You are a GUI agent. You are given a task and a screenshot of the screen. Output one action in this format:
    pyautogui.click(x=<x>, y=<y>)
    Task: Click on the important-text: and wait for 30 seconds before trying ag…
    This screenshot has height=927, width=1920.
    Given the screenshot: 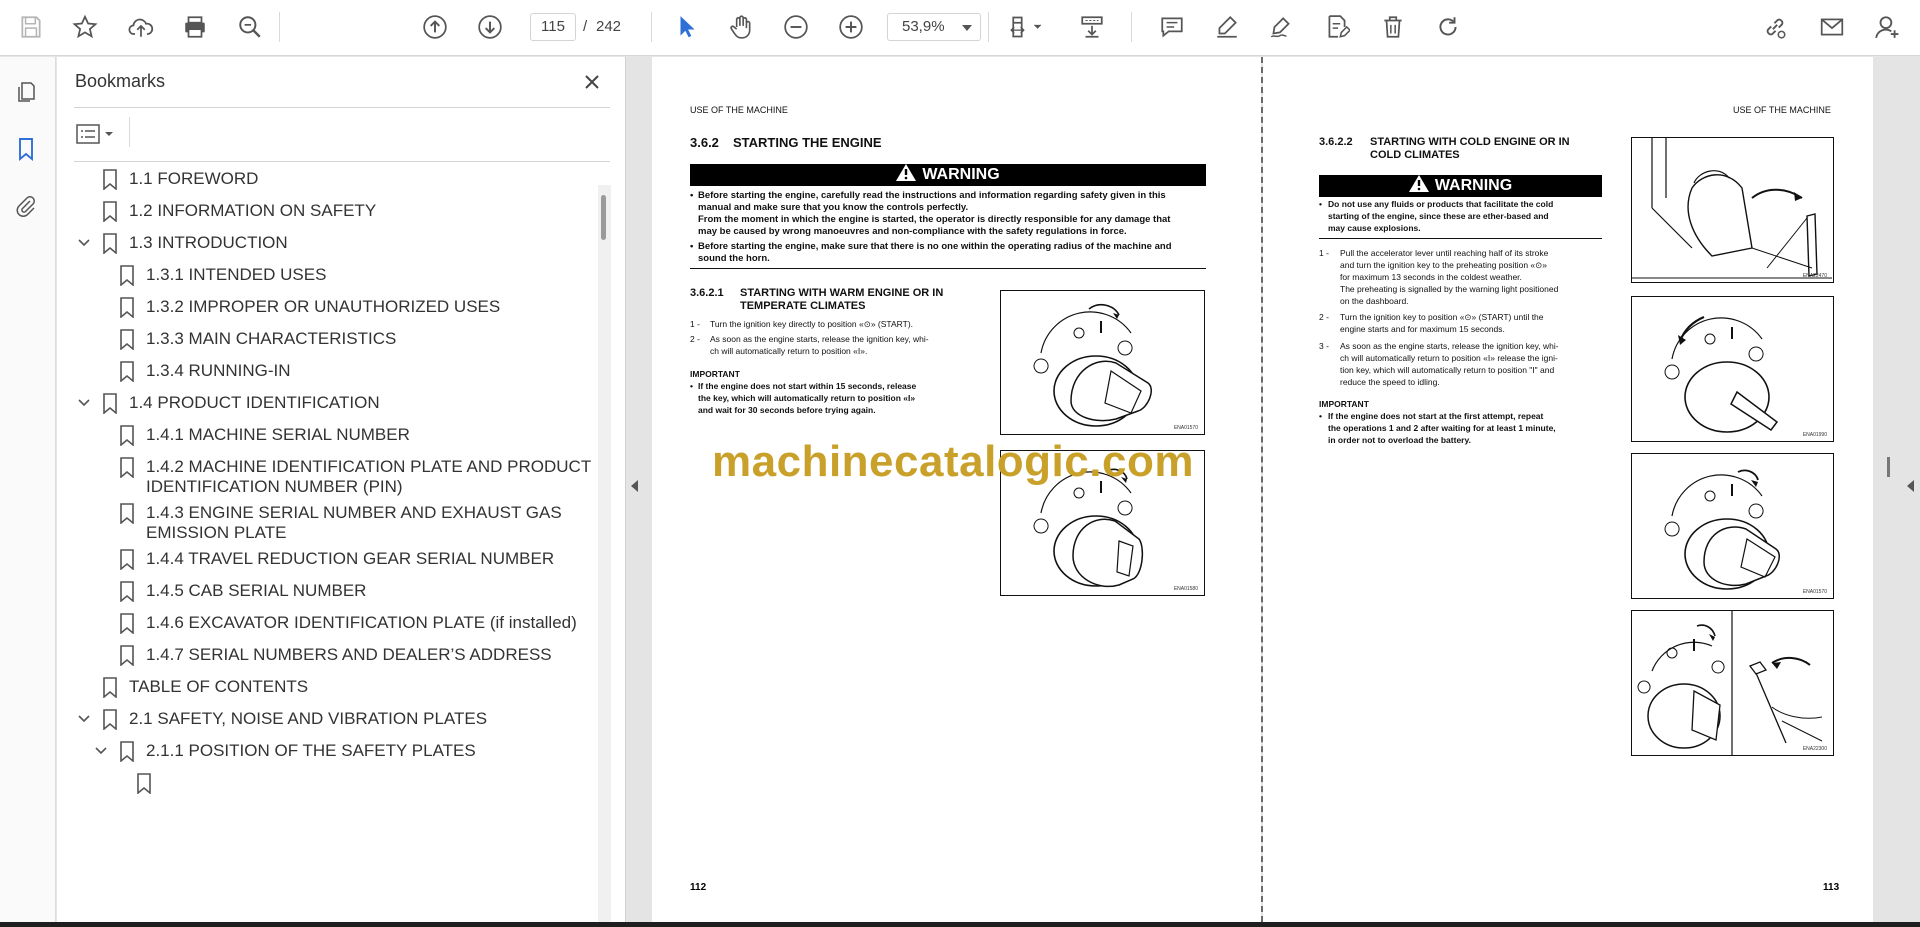 What is the action you would take?
    pyautogui.click(x=787, y=410)
    